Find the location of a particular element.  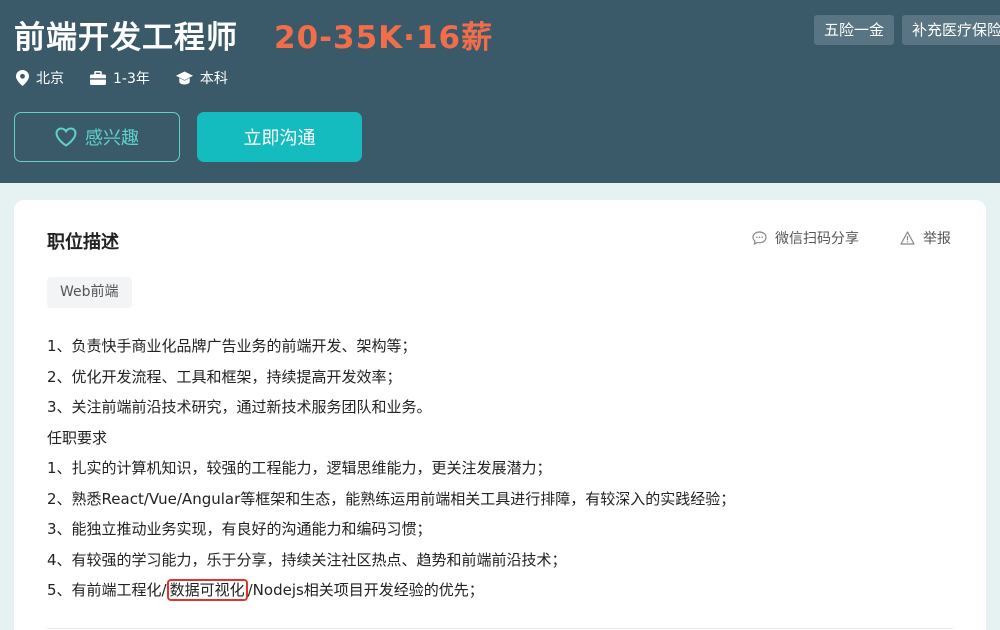

experience-text: 1-3年 is located at coordinates (131, 79).